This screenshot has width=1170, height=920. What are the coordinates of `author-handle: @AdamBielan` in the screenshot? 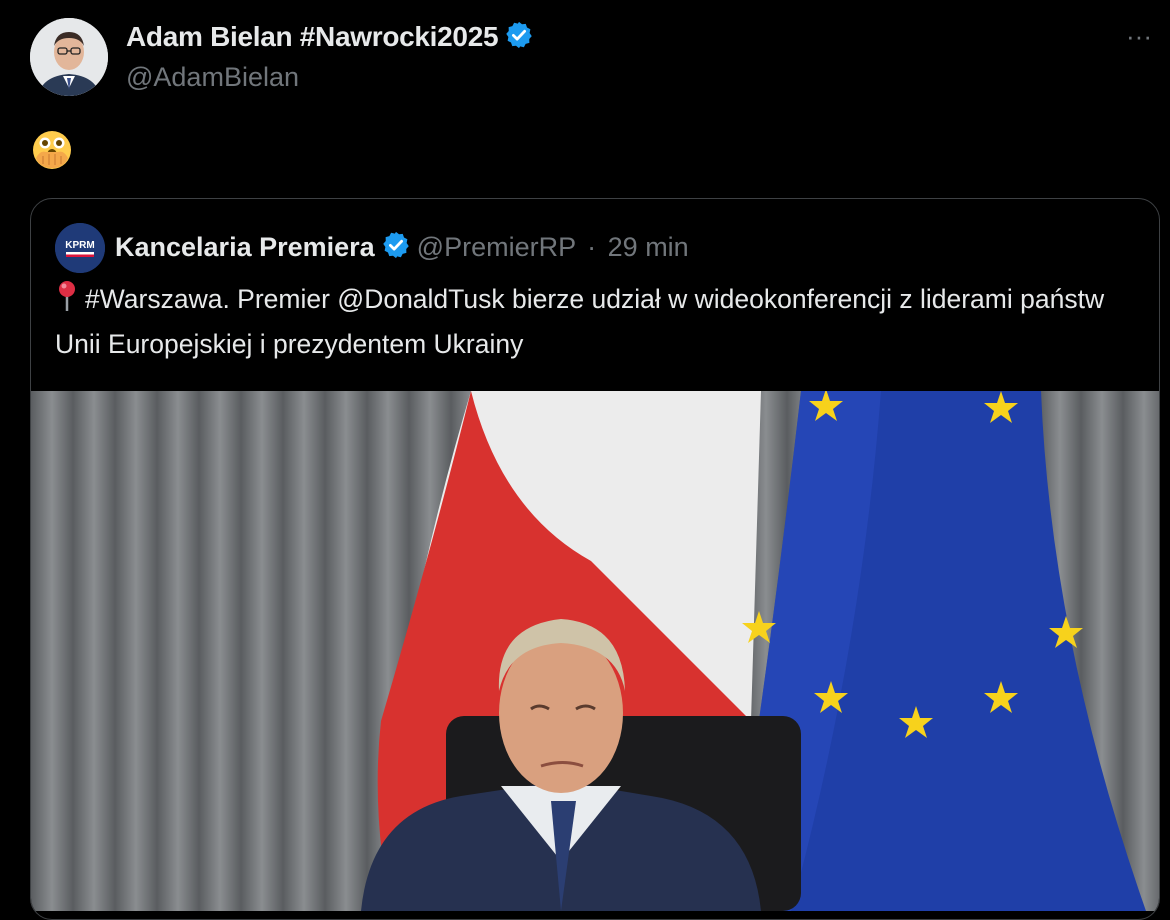 It's located at (212, 77).